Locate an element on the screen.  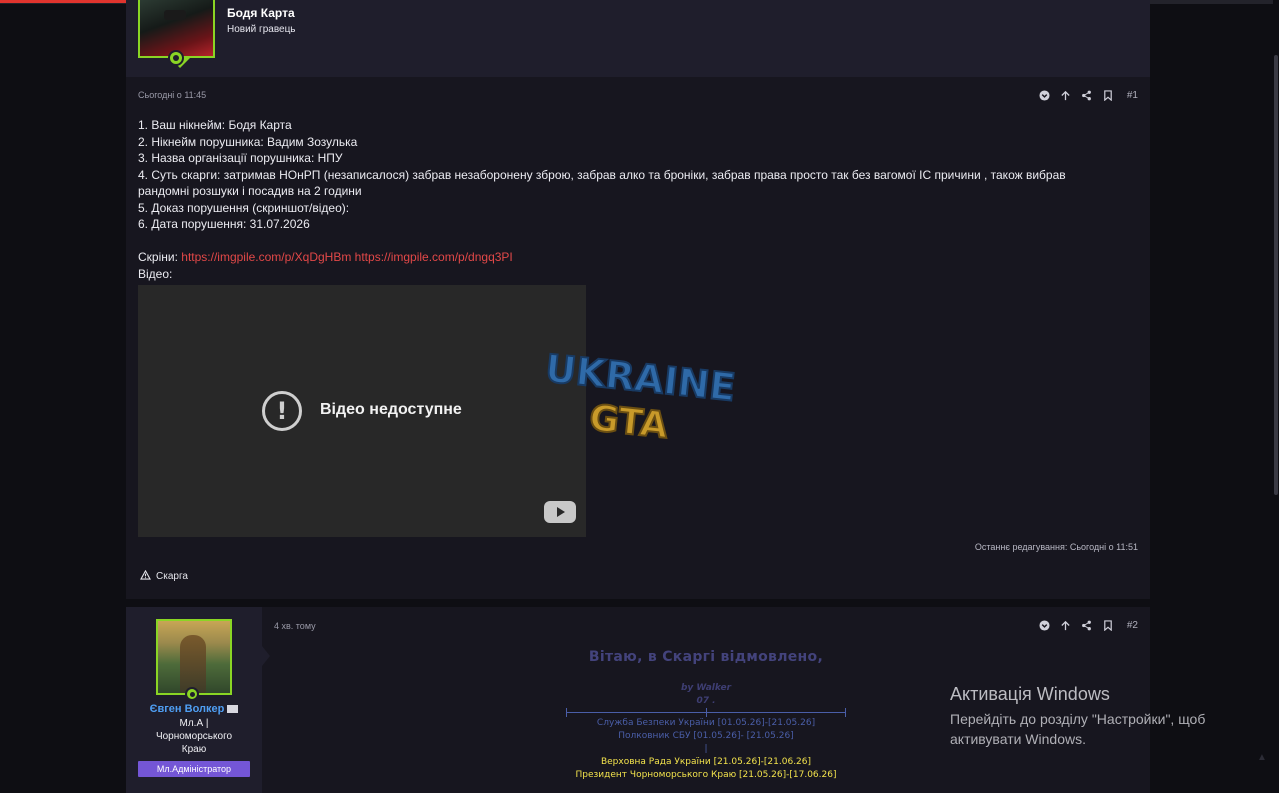
avatar is located at coordinates (194, 657).